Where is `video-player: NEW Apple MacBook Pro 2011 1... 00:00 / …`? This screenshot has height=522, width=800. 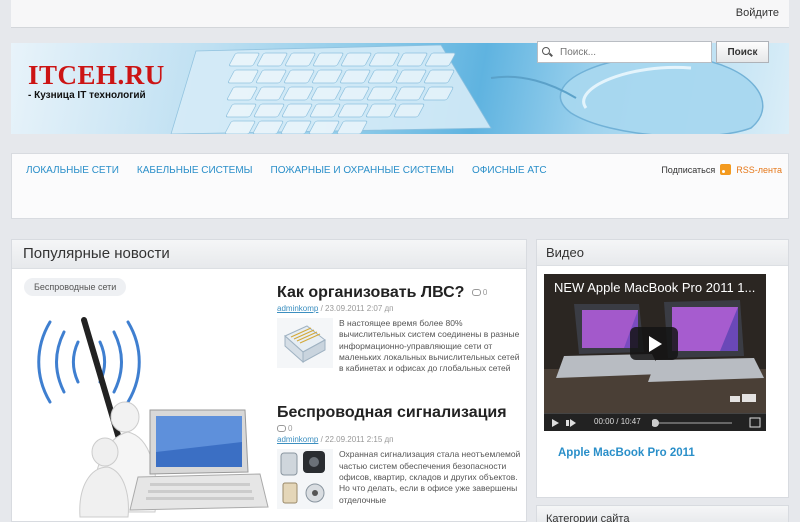
video-player: NEW Apple MacBook Pro 2011 1... 00:00 / … is located at coordinates (655, 352).